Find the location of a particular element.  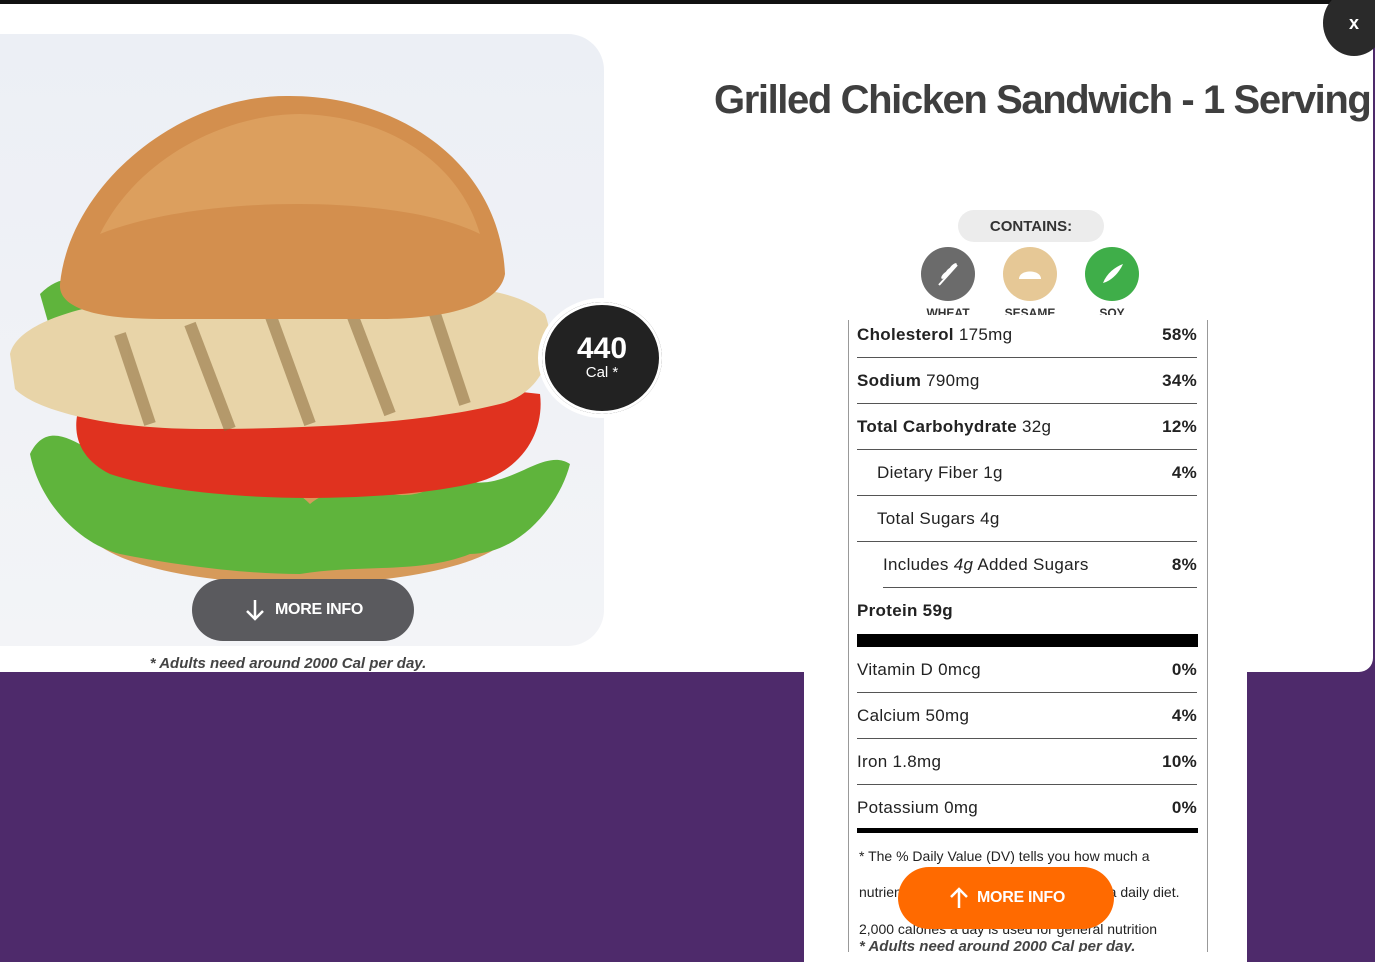

nutrition-row-total-sugars: Total Sugars 4g is located at coordinates (1027, 519).